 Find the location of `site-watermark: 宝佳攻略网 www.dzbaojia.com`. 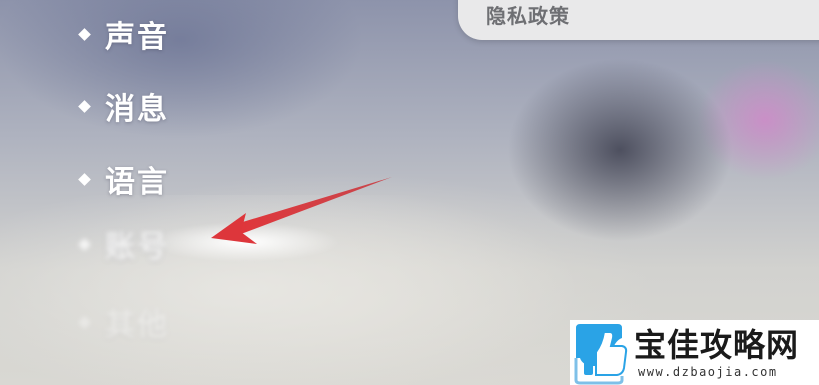

site-watermark: 宝佳攻略网 www.dzbaojia.com is located at coordinates (694, 352).